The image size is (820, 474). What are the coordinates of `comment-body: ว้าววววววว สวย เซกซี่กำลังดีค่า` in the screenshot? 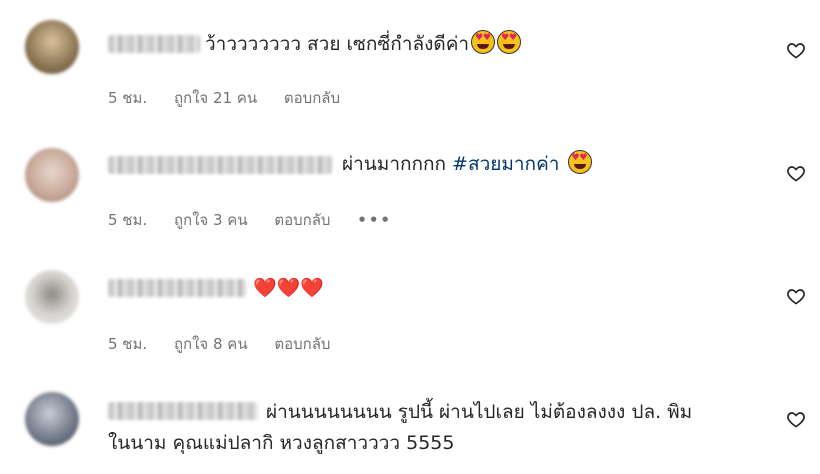 It's located at (337, 44).